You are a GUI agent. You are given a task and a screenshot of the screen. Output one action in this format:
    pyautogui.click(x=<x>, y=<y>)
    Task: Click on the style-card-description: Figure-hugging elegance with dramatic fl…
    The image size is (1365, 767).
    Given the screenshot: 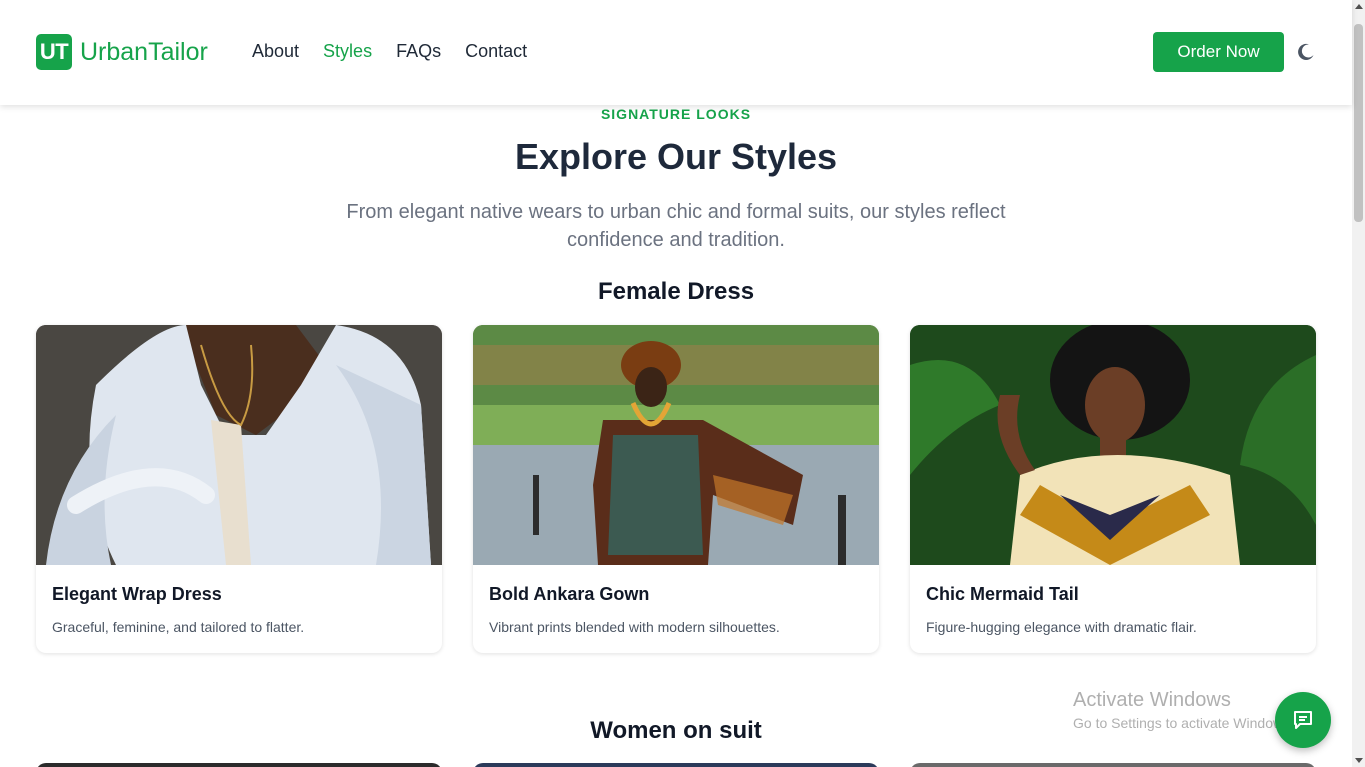 What is the action you would take?
    pyautogui.click(x=1061, y=627)
    